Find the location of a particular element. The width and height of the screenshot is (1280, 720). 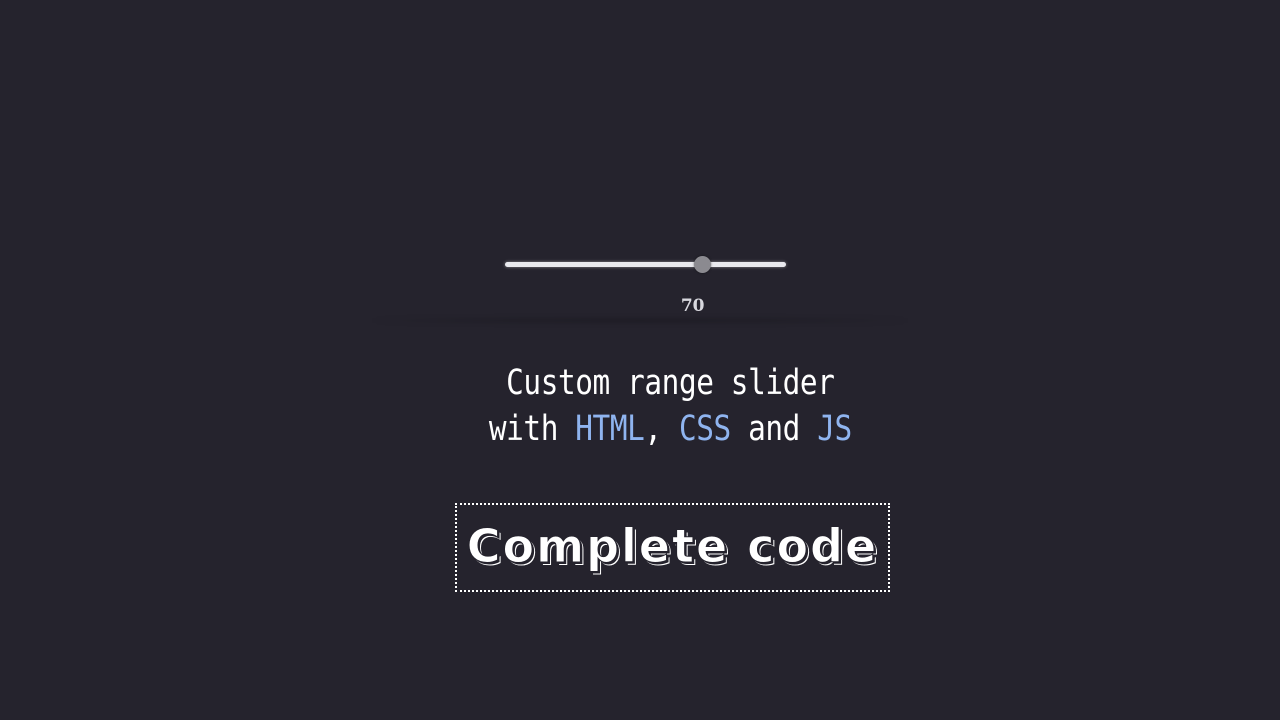

headline-line-2: with HTML, CSS and JS is located at coordinates (671, 429).